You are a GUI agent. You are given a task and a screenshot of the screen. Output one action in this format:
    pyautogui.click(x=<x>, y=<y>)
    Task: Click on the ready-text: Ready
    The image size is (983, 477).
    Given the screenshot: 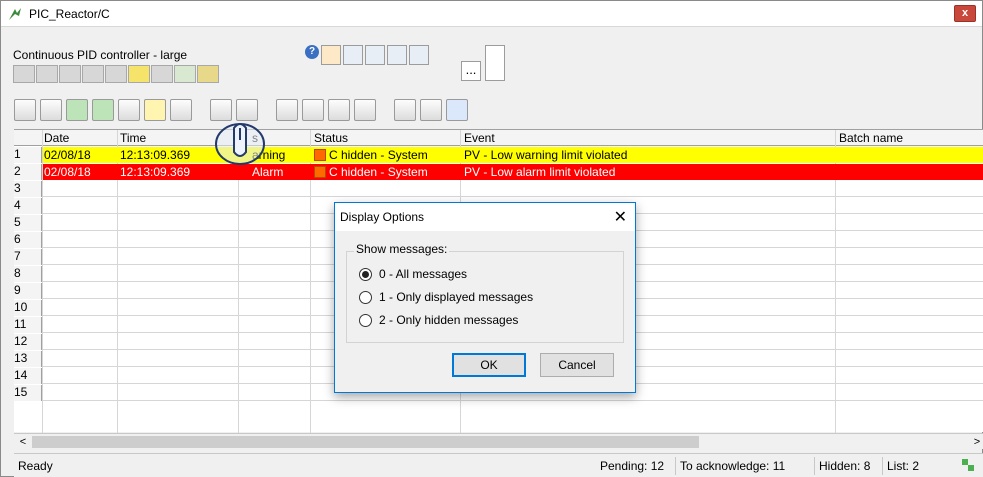 What is the action you would take?
    pyautogui.click(x=35, y=466)
    